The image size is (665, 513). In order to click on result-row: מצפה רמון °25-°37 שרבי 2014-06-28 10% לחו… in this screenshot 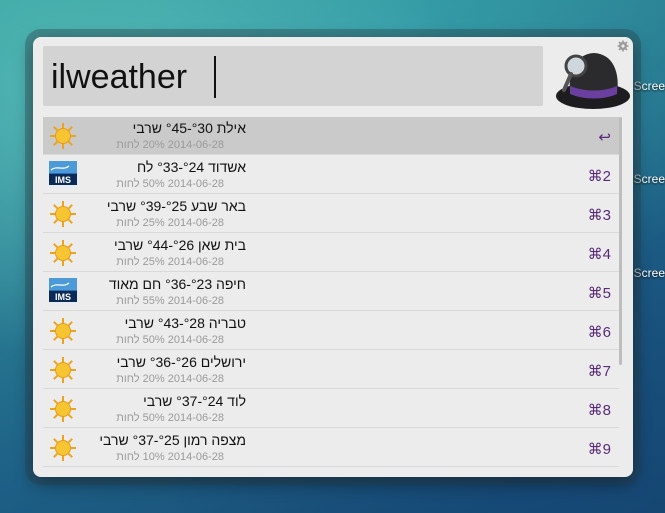, I will do `click(331, 448)`.